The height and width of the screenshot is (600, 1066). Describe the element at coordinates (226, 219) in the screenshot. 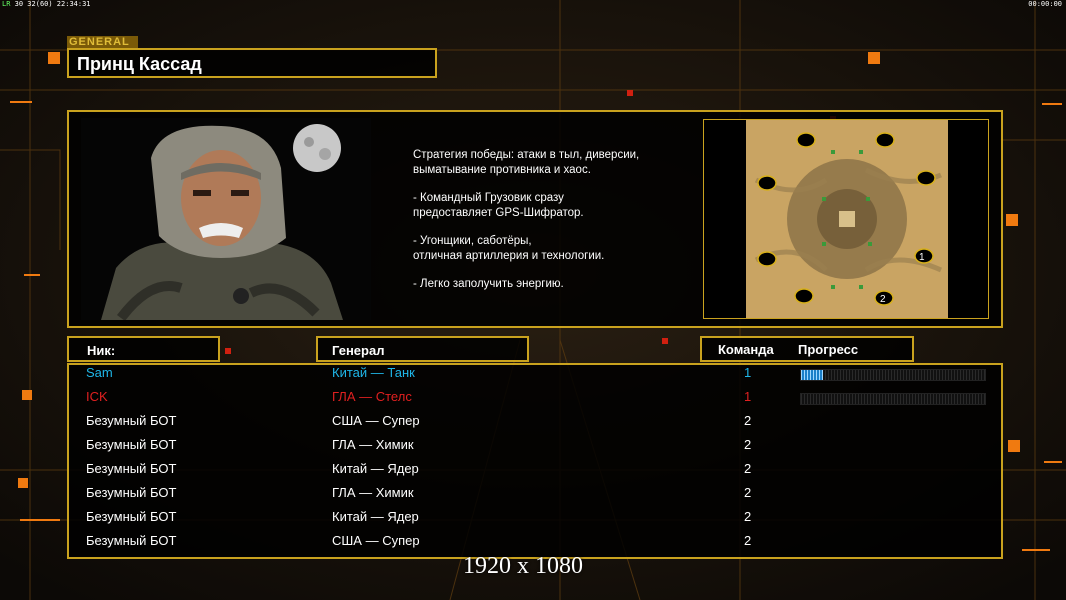

I see `general-portrait` at that location.